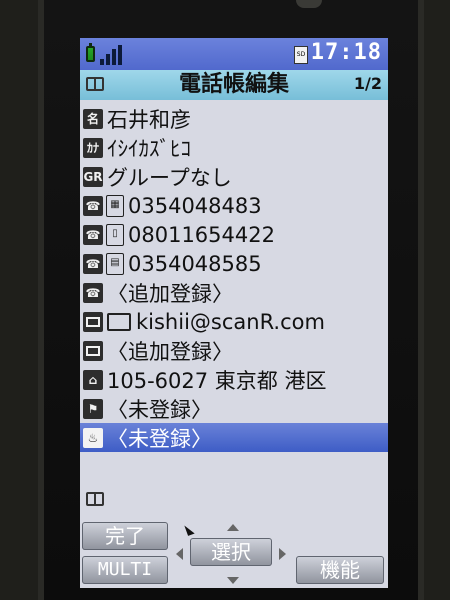 This screenshot has height=600, width=450. I want to click on phonebook-icon, so click(95, 499).